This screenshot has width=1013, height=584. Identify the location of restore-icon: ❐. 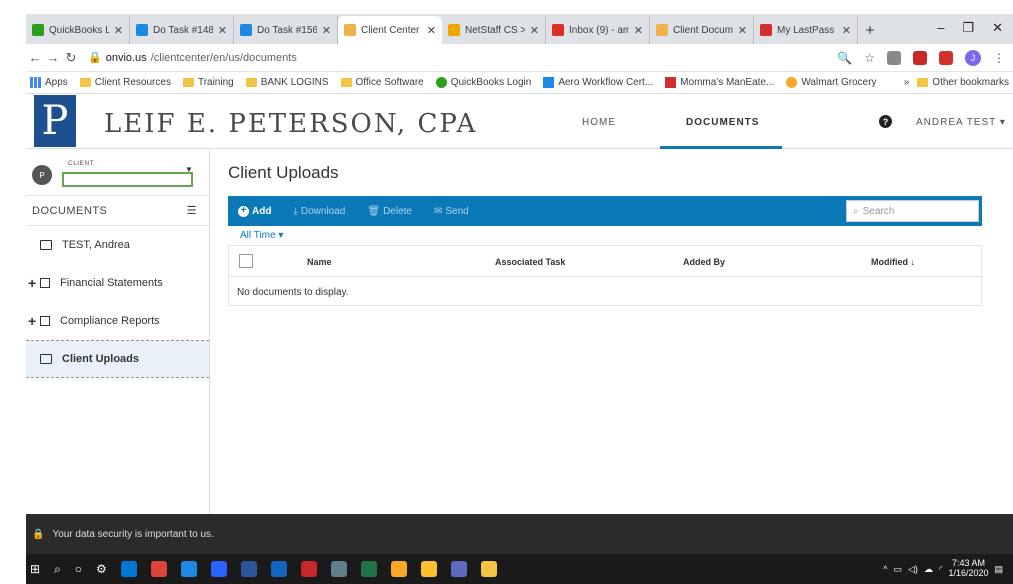
(968, 28).